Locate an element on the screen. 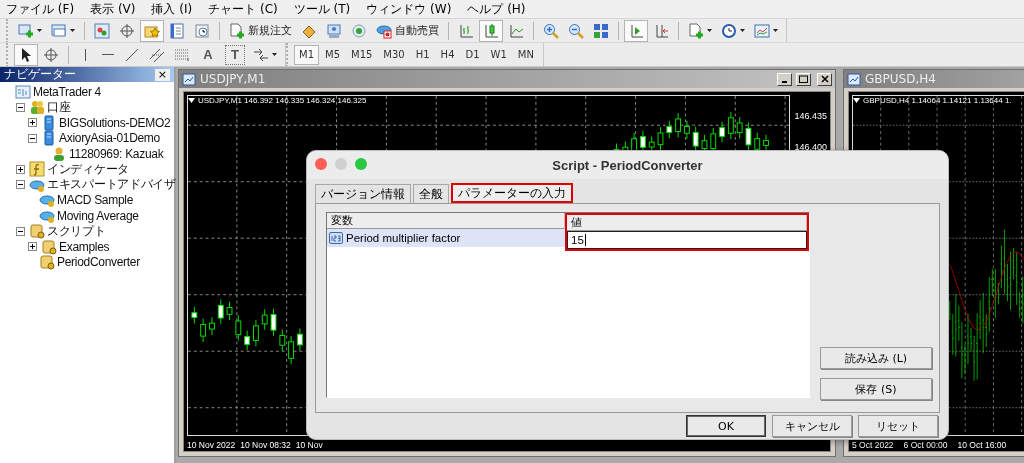  tree-item: スクリプト is located at coordinates (76, 231).